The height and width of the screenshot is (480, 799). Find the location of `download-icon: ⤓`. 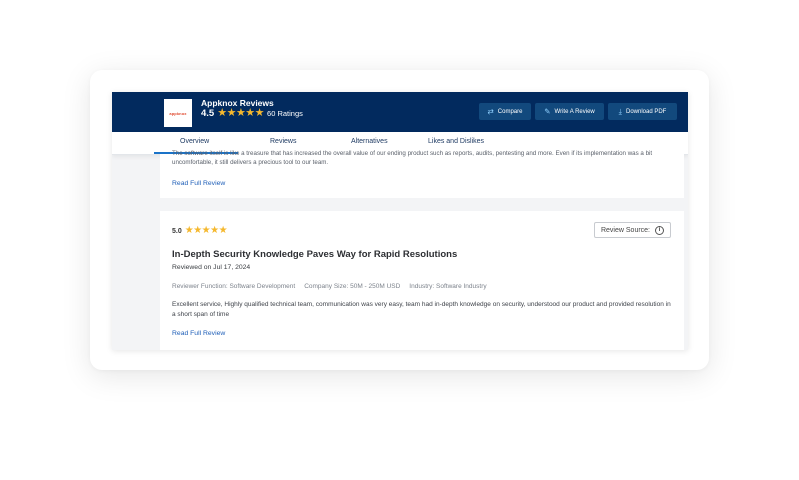

download-icon: ⤓ is located at coordinates (620, 111).